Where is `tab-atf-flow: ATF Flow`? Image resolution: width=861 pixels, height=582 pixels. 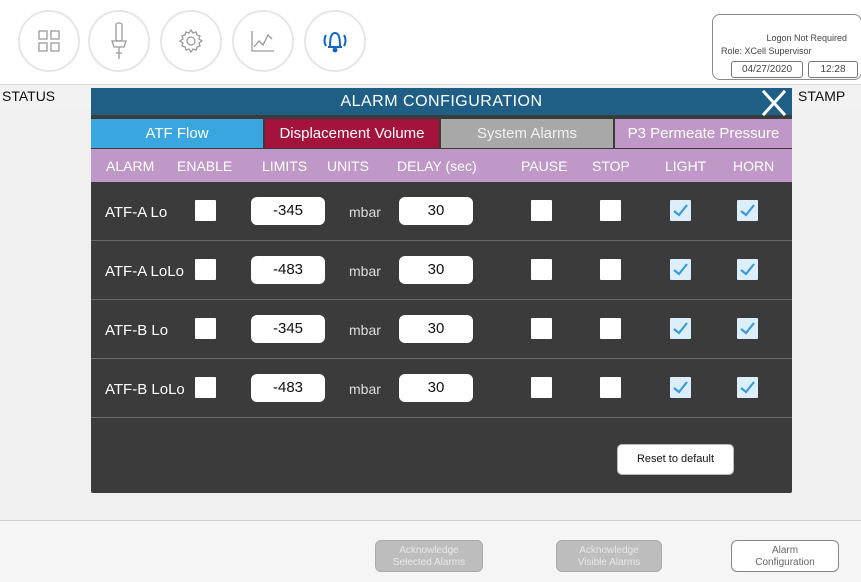 tab-atf-flow: ATF Flow is located at coordinates (177, 133).